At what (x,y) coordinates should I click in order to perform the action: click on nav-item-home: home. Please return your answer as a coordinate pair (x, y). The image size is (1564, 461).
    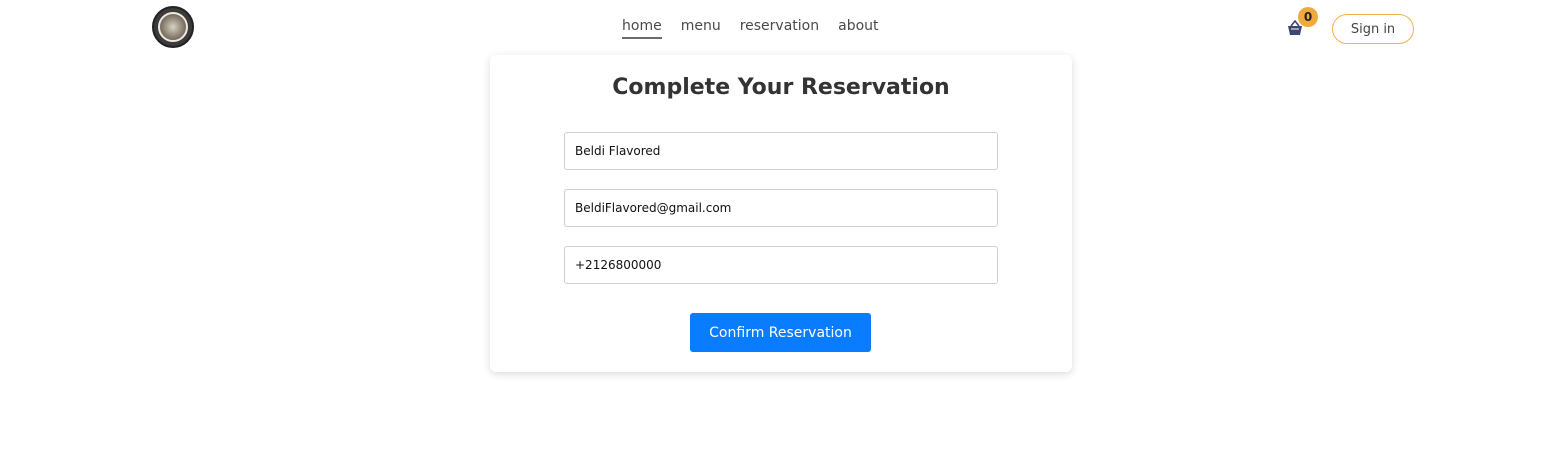
    Looking at the image, I should click on (642, 28).